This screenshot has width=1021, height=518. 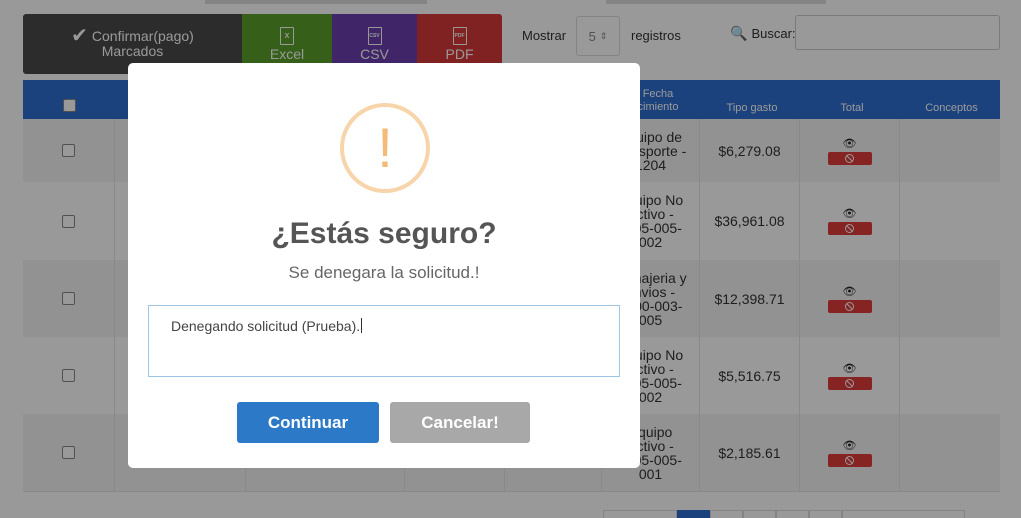 I want to click on continue-button: Continuar, so click(x=308, y=422).